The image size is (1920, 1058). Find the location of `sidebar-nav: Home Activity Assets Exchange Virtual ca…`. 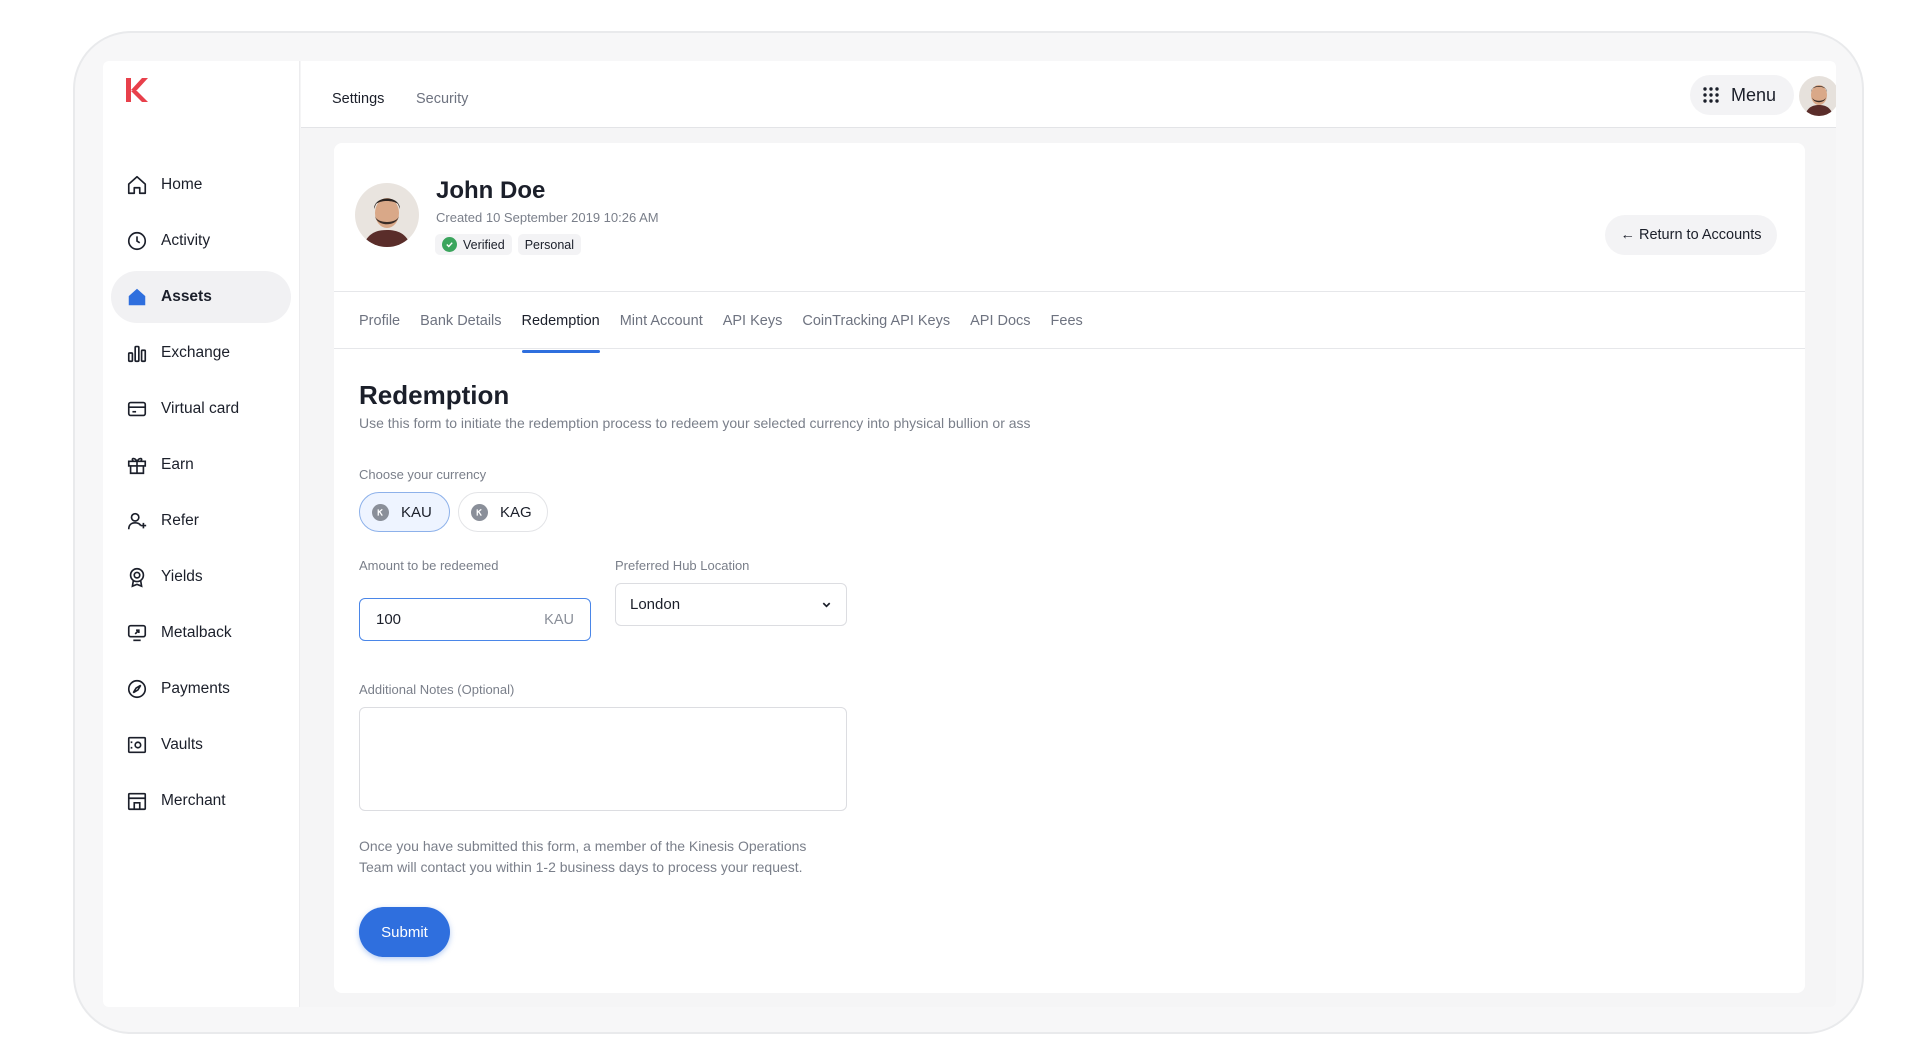

sidebar-nav: Home Activity Assets Exchange Virtual ca… is located at coordinates (201, 495).